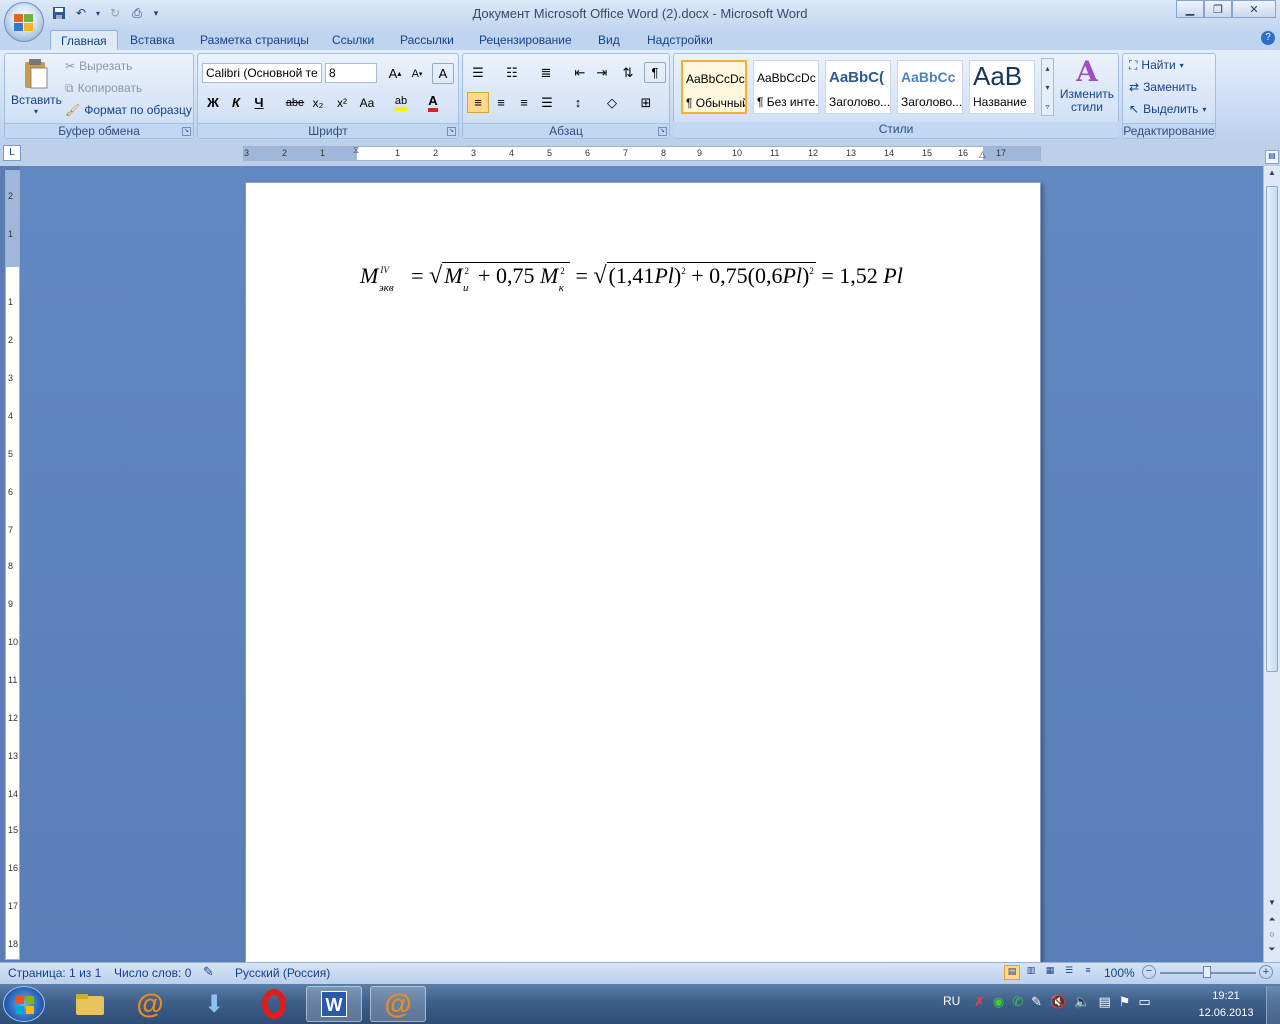 This screenshot has width=1280, height=1024. I want to click on tab-addins: Надстройки, so click(680, 40).